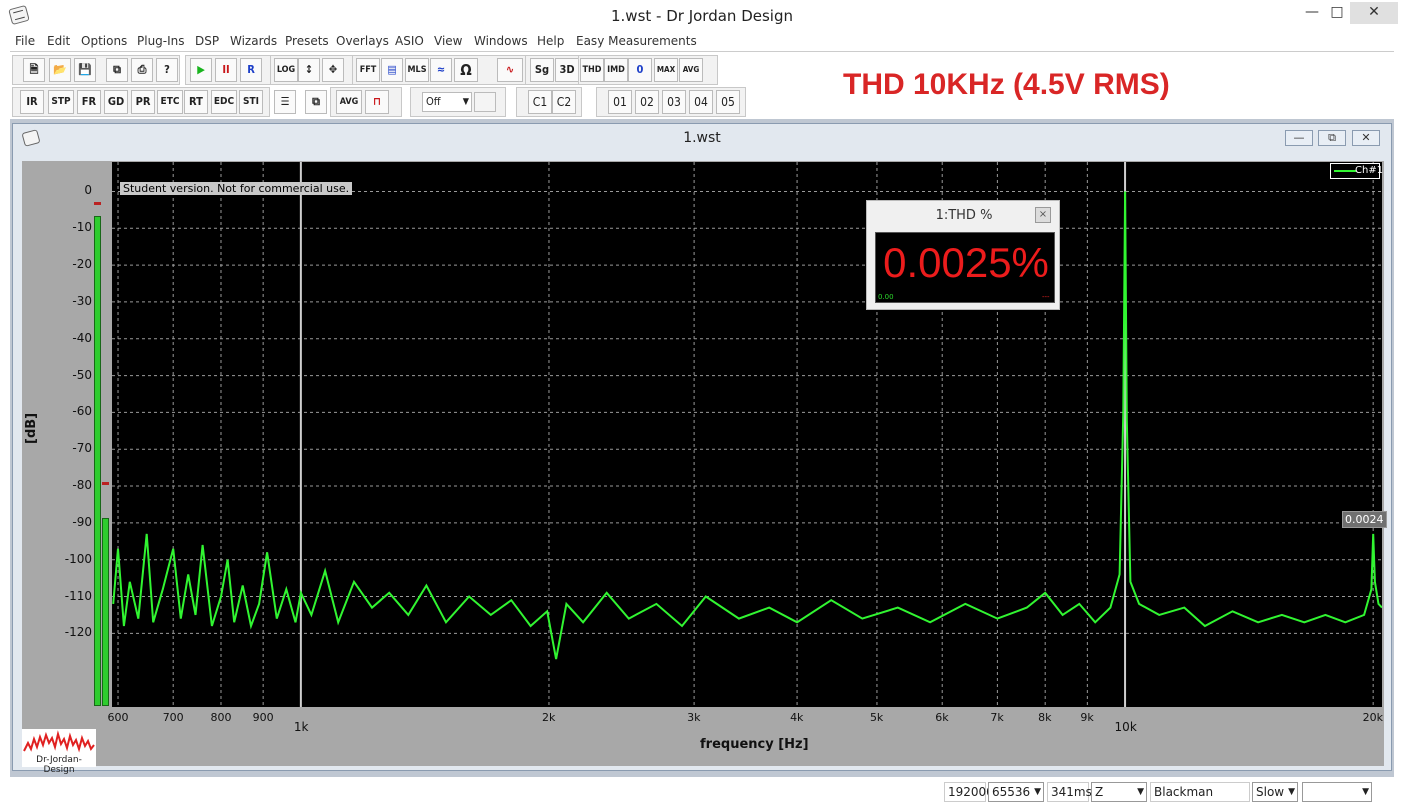  What do you see at coordinates (161, 41) in the screenshot?
I see `menu-plugins: Plug-Ins` at bounding box center [161, 41].